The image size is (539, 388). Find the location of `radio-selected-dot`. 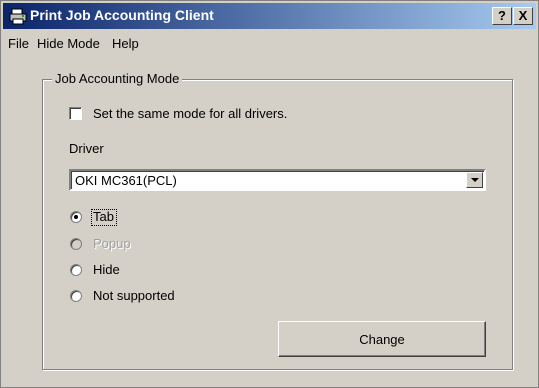

radio-selected-dot is located at coordinates (76, 217).